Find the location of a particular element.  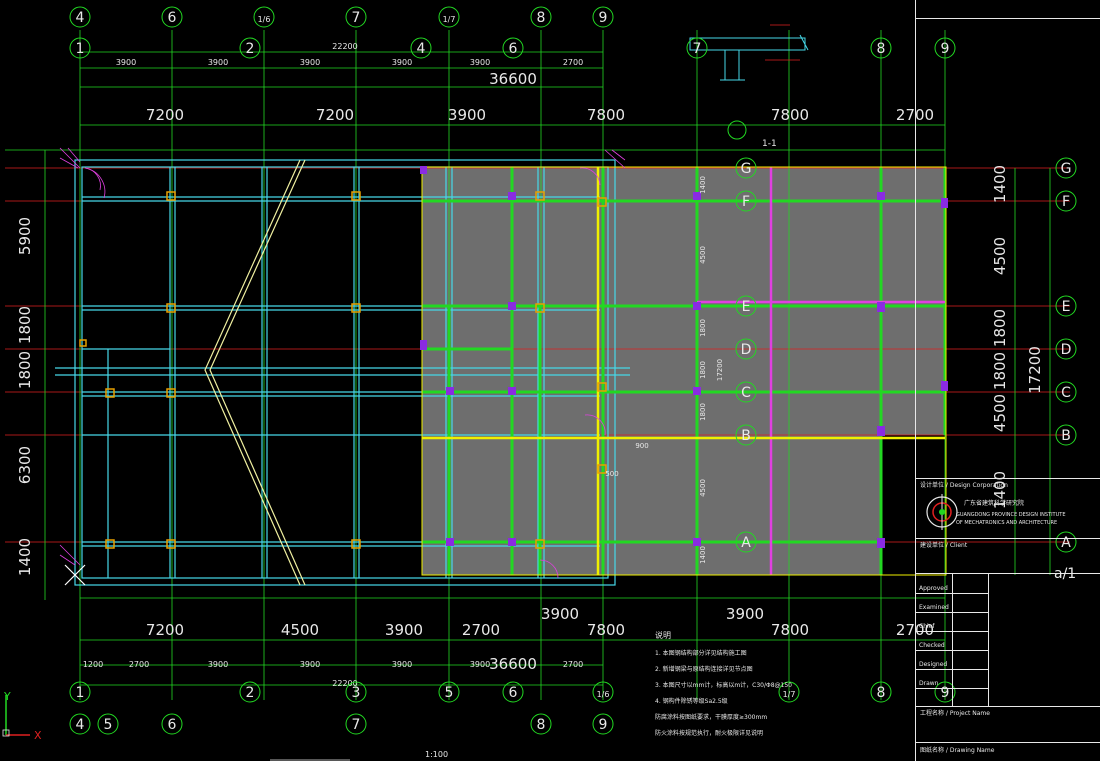

drawing-scale: 1:100 is located at coordinates (436, 754).